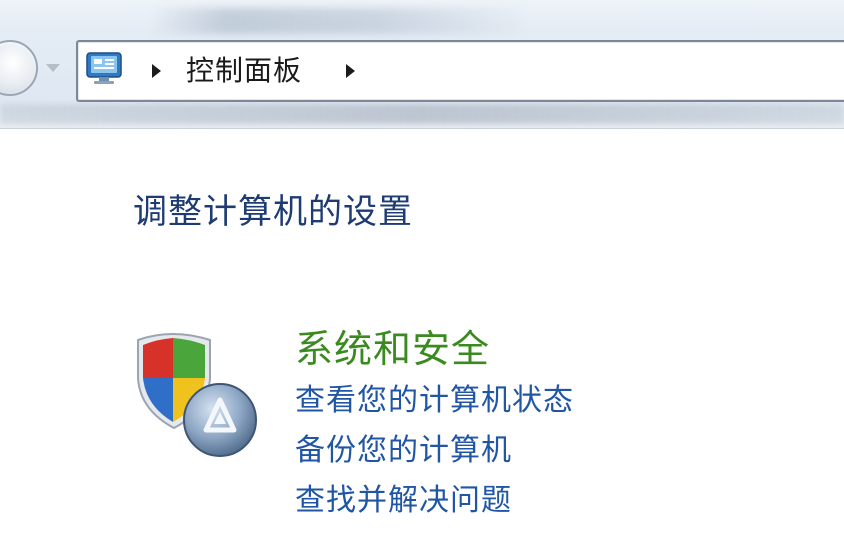  What do you see at coordinates (403, 451) in the screenshot?
I see `link-backup-computer: 备份您的计算机` at bounding box center [403, 451].